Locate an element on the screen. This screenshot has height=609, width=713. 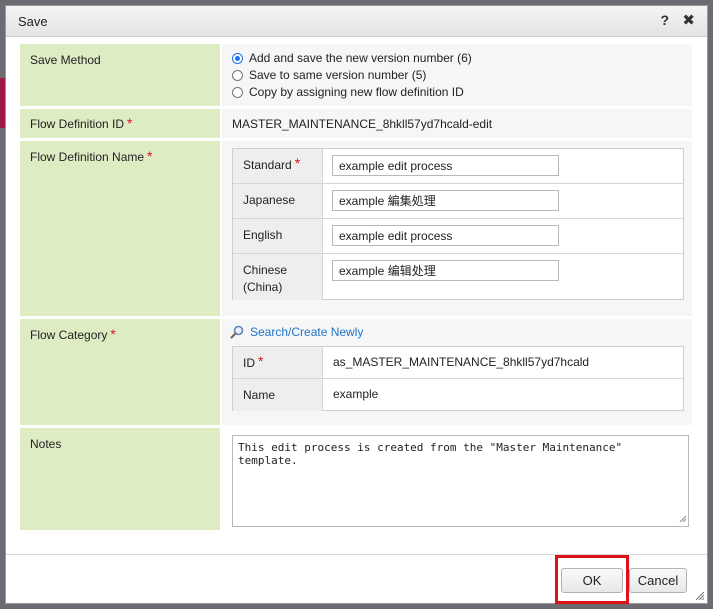
radio-label: Copy by assigning new flow definition ID is located at coordinates (356, 92).